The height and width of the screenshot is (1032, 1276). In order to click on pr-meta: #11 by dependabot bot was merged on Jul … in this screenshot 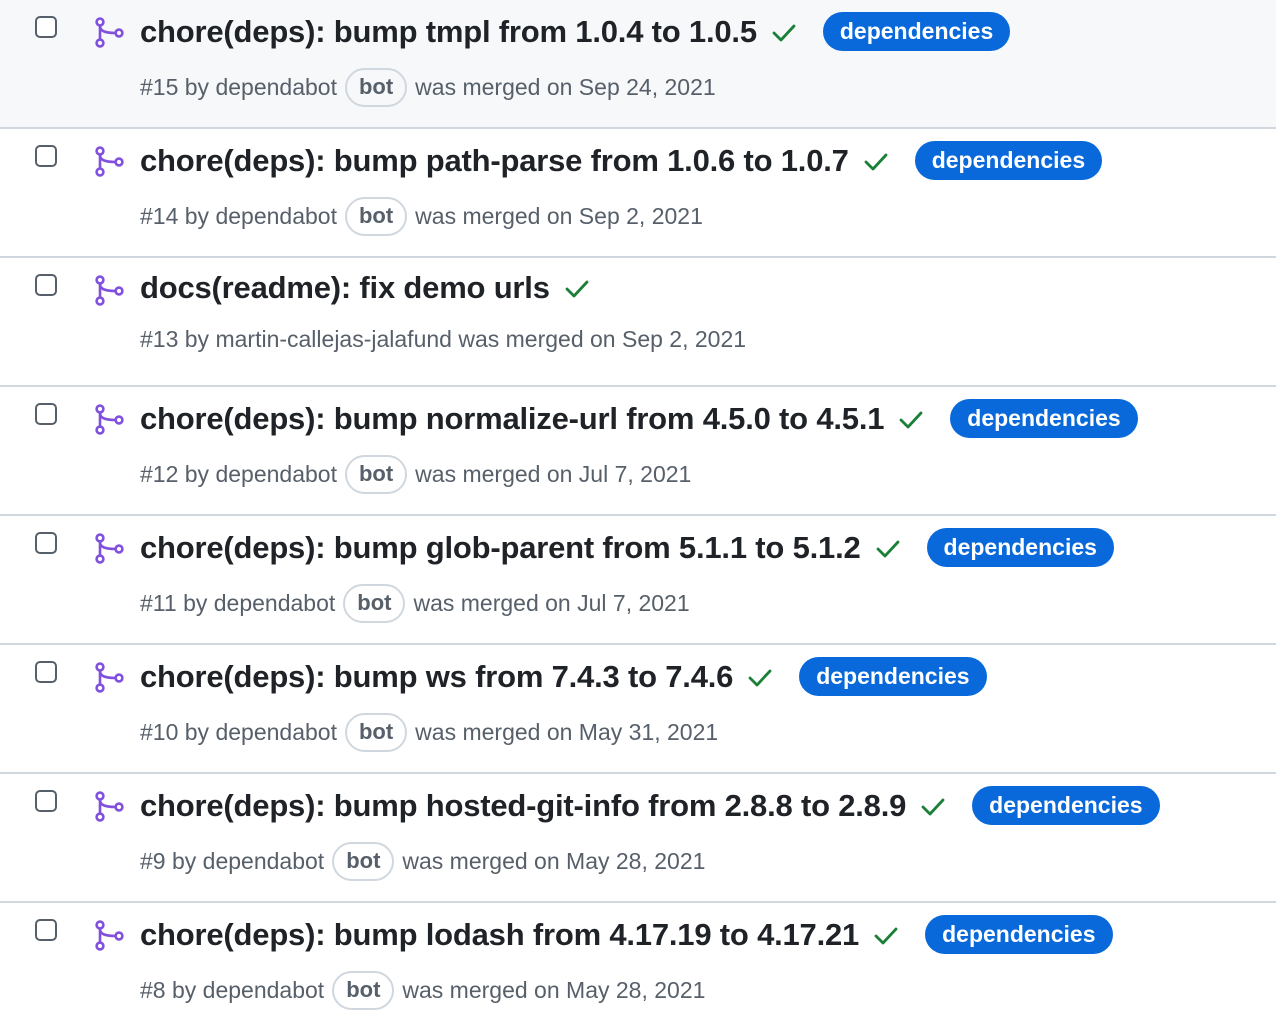, I will do `click(415, 603)`.